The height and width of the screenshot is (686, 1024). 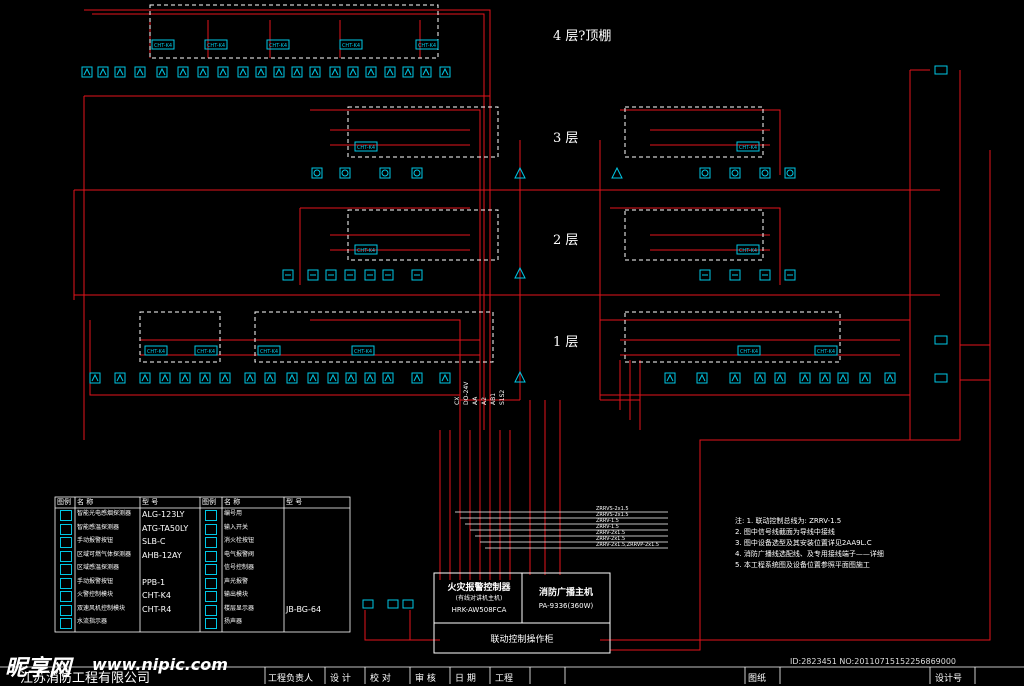 I want to click on legend-cell: CHT-K4, so click(x=156, y=595).